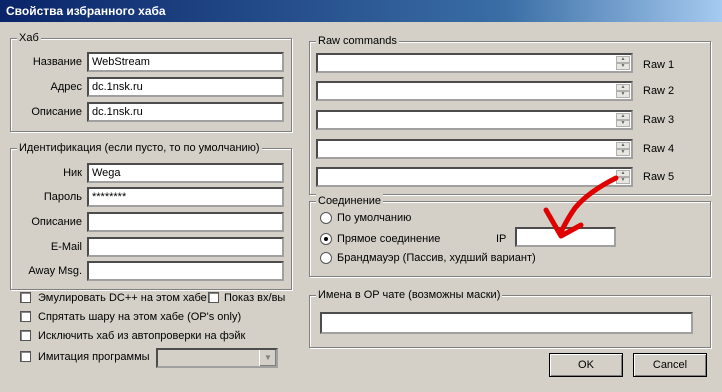 The width and height of the screenshot is (722, 392). I want to click on raw-5-input: ▲ ▼, so click(474, 177).